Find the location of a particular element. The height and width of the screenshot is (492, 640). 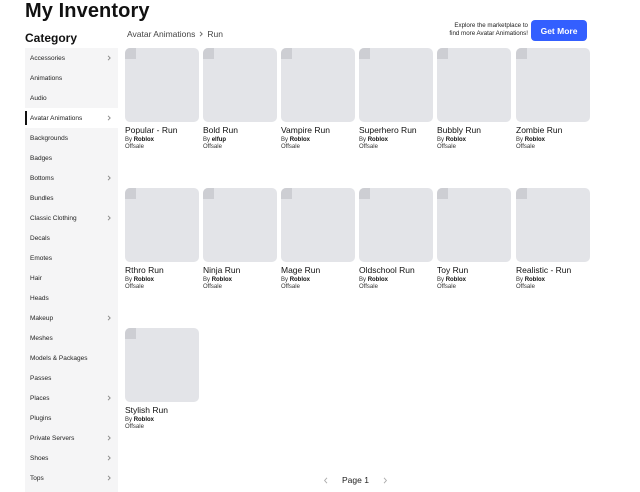

inventory-item-card: Bubbly Run By Roblox Offsale is located at coordinates (474, 99).